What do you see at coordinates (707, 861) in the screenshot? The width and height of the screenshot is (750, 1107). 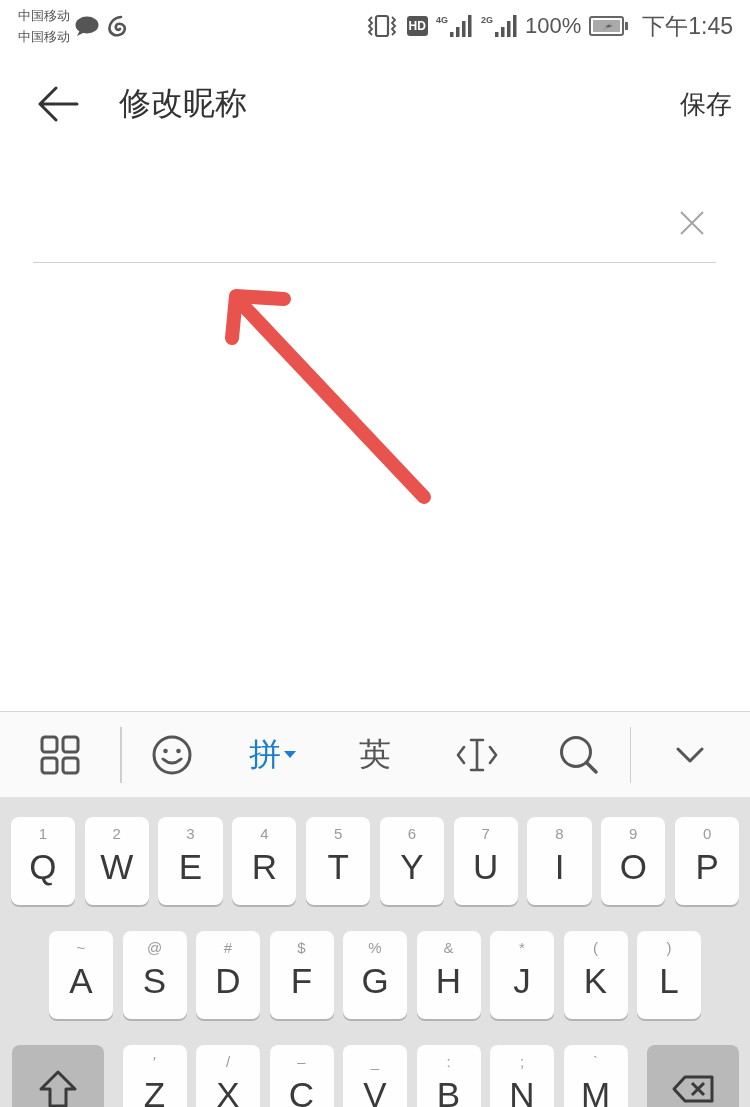 I see `letter-key: 0 P` at bounding box center [707, 861].